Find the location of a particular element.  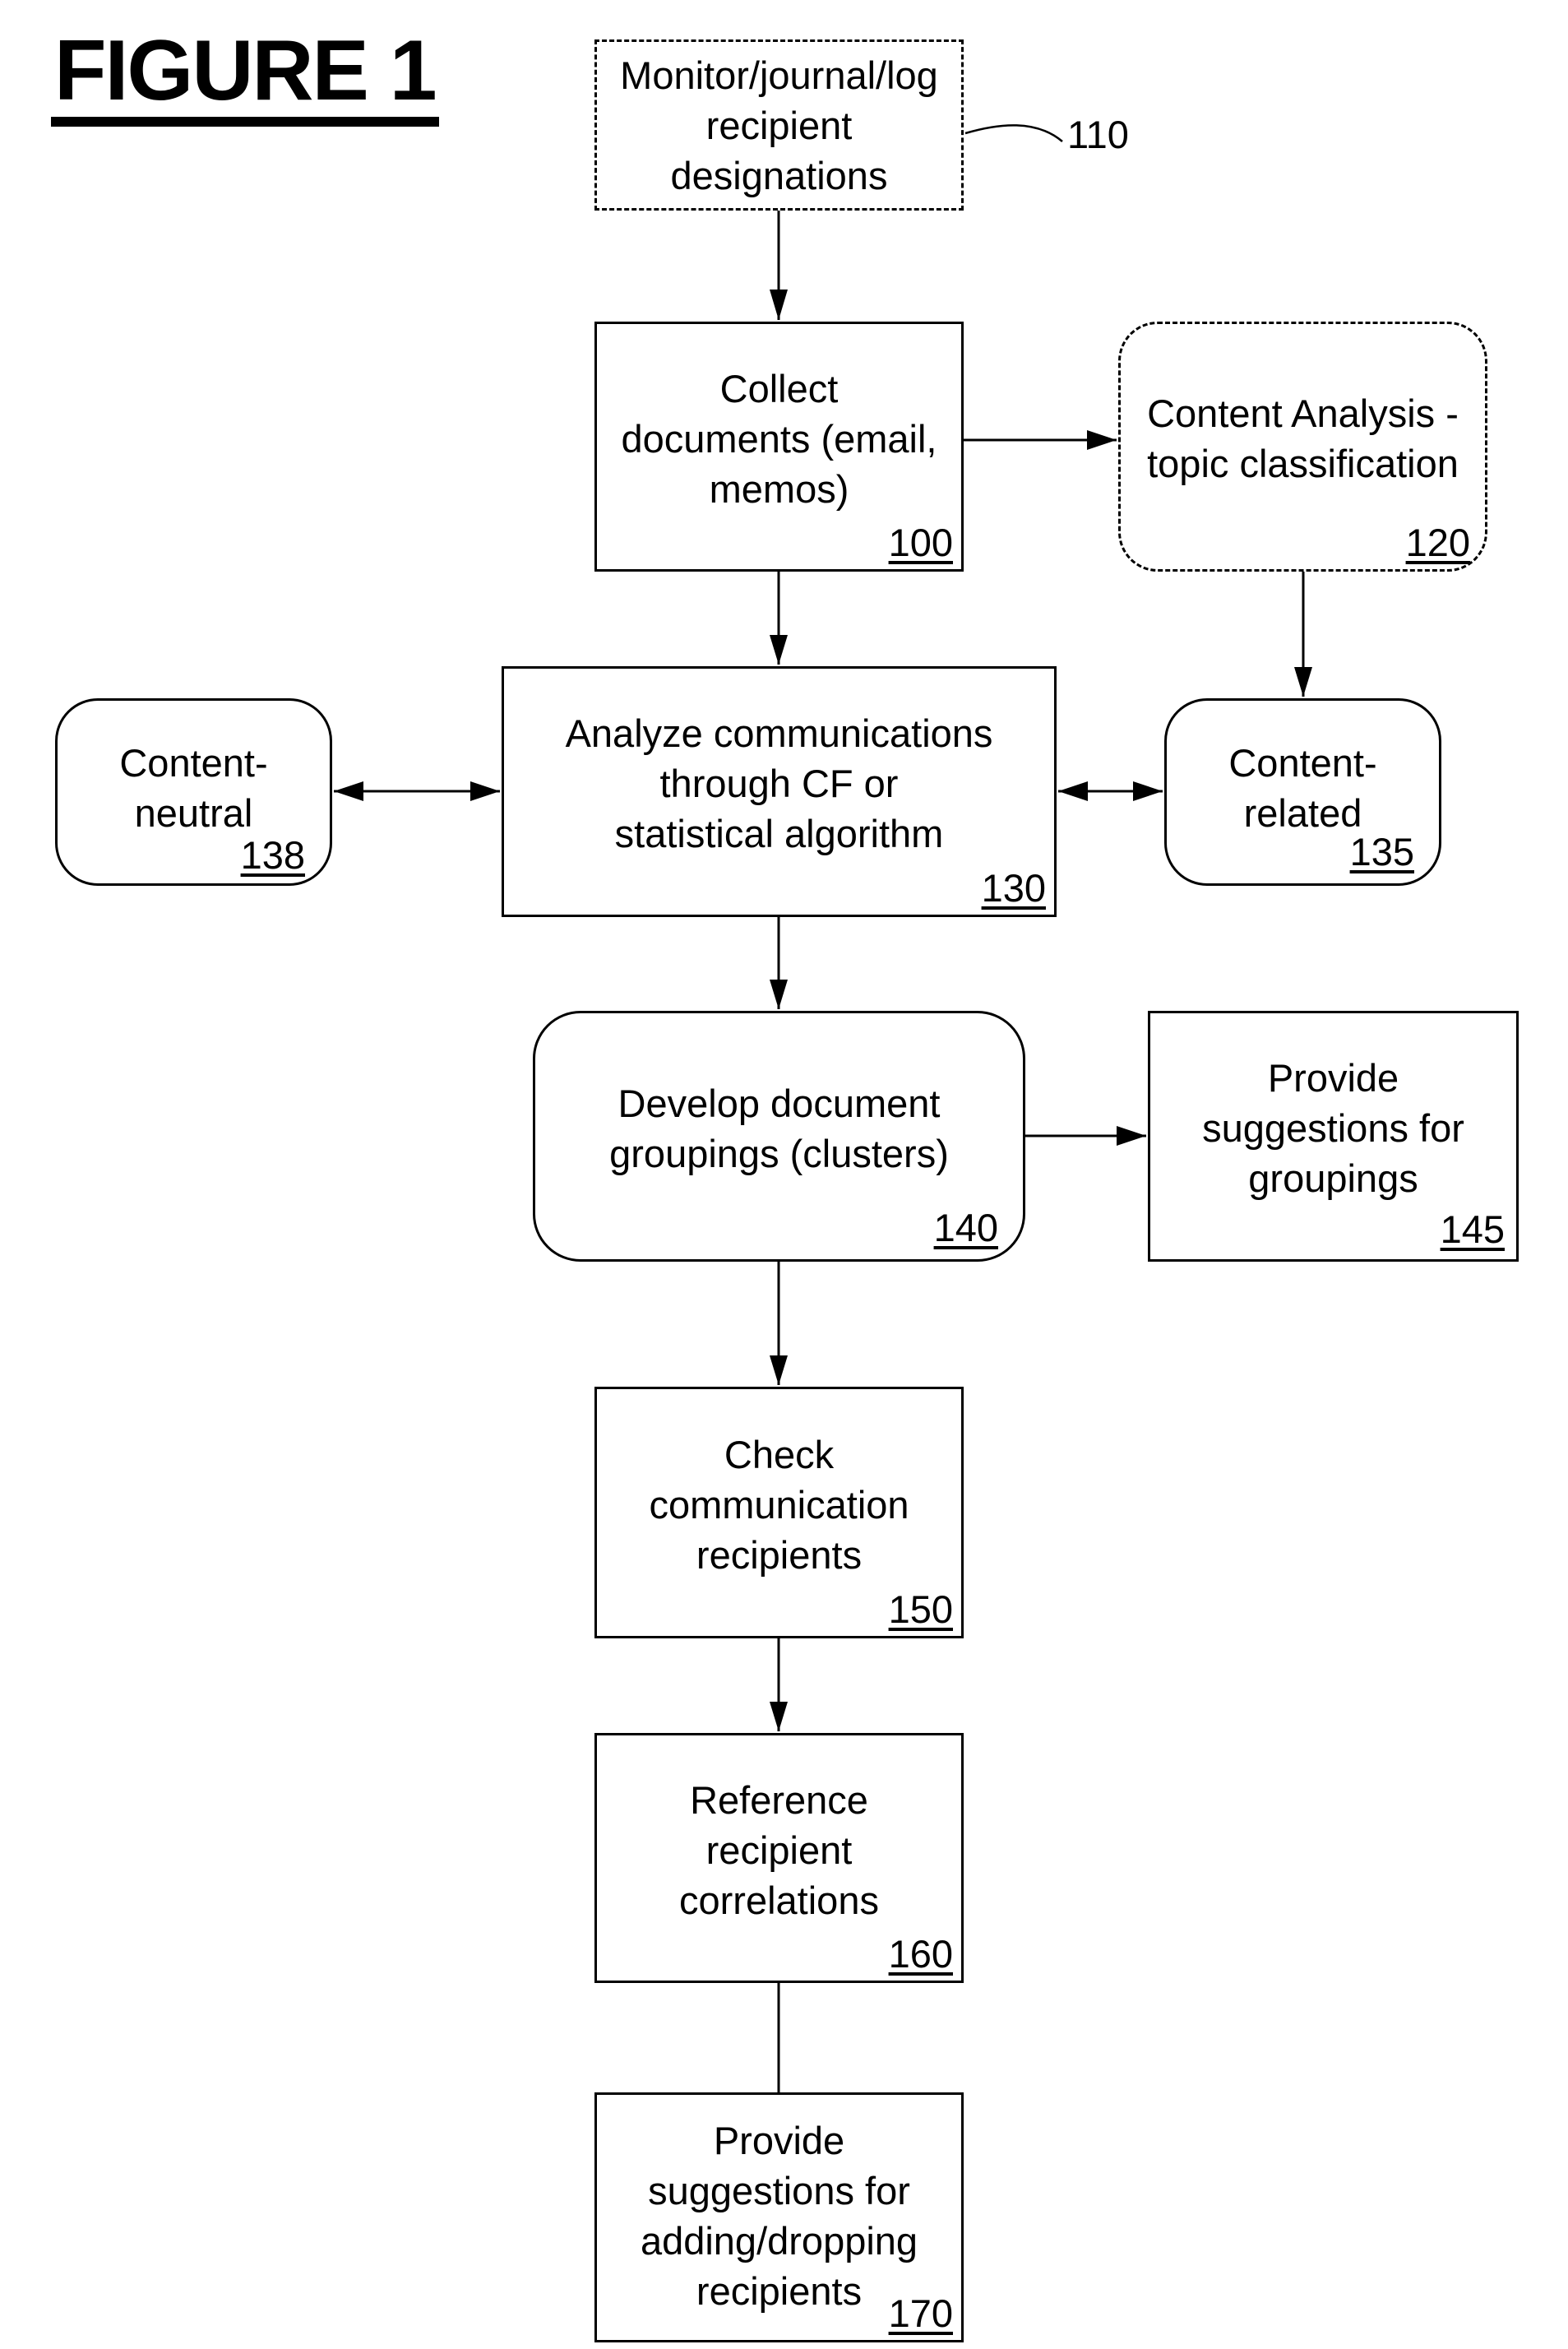

node-text: Reference recipient correlations is located at coordinates (779, 1849).